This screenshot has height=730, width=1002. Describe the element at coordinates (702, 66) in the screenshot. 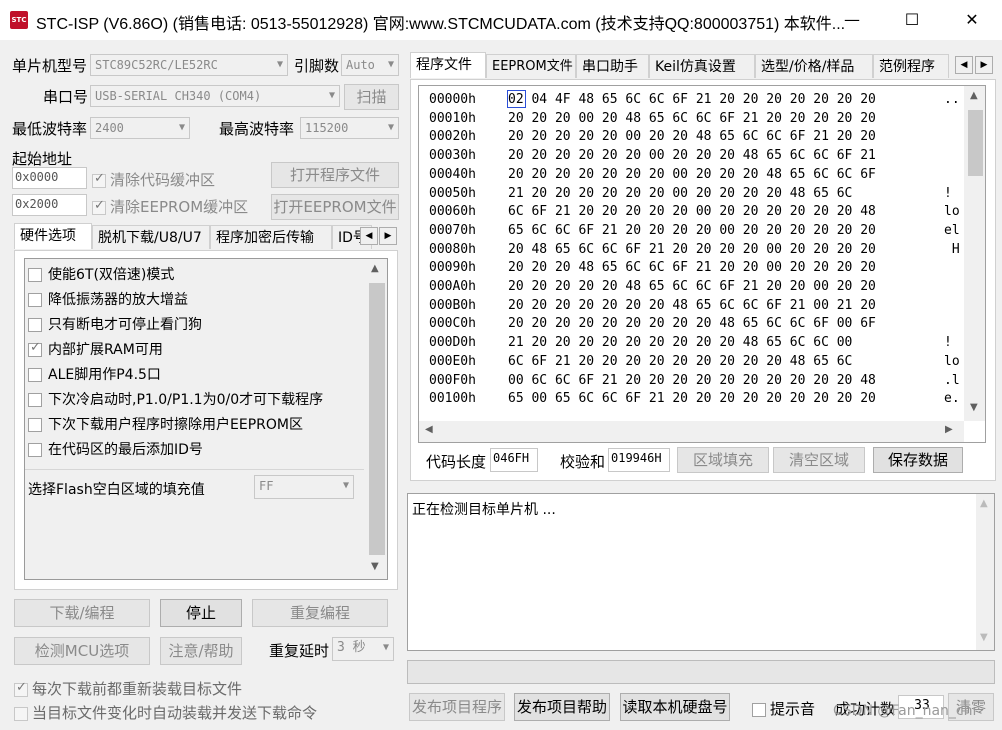

I see `tab-keil-settings: Keil仿真设置` at that location.